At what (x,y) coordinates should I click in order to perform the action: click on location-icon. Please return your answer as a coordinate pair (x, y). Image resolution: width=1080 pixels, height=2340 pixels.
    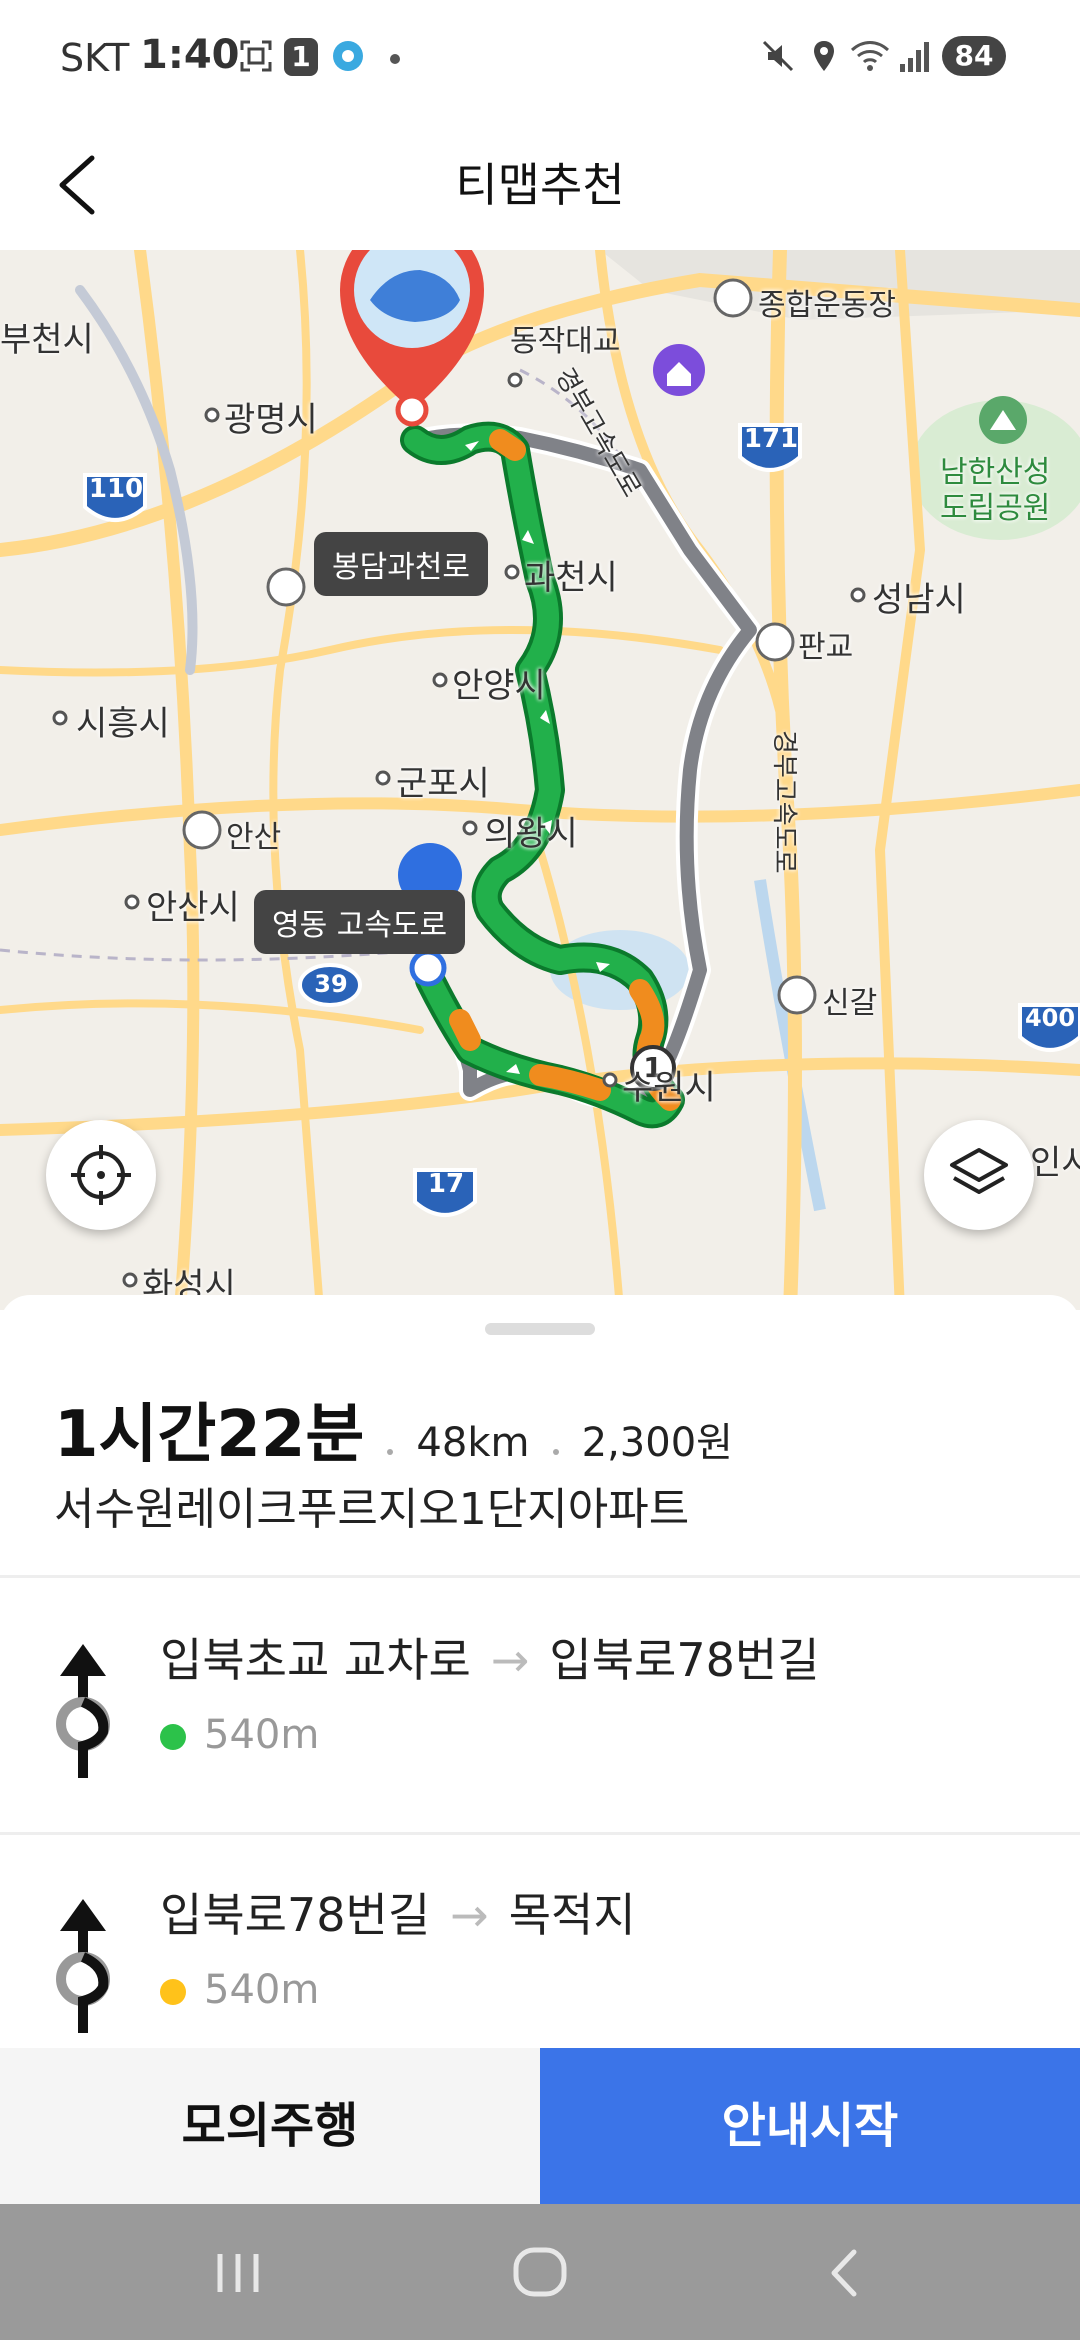
    Looking at the image, I should click on (824, 56).